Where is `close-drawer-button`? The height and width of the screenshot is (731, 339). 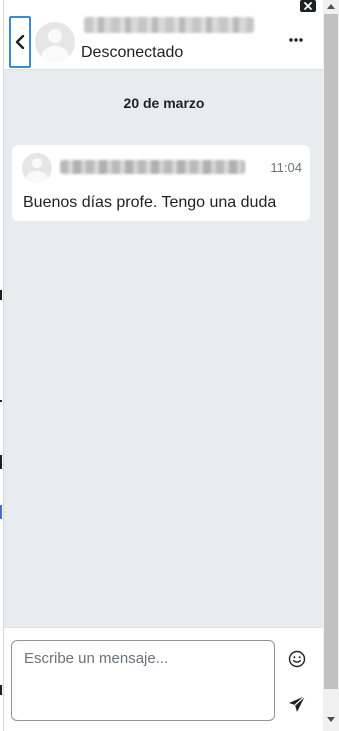 close-drawer-button is located at coordinates (308, 6).